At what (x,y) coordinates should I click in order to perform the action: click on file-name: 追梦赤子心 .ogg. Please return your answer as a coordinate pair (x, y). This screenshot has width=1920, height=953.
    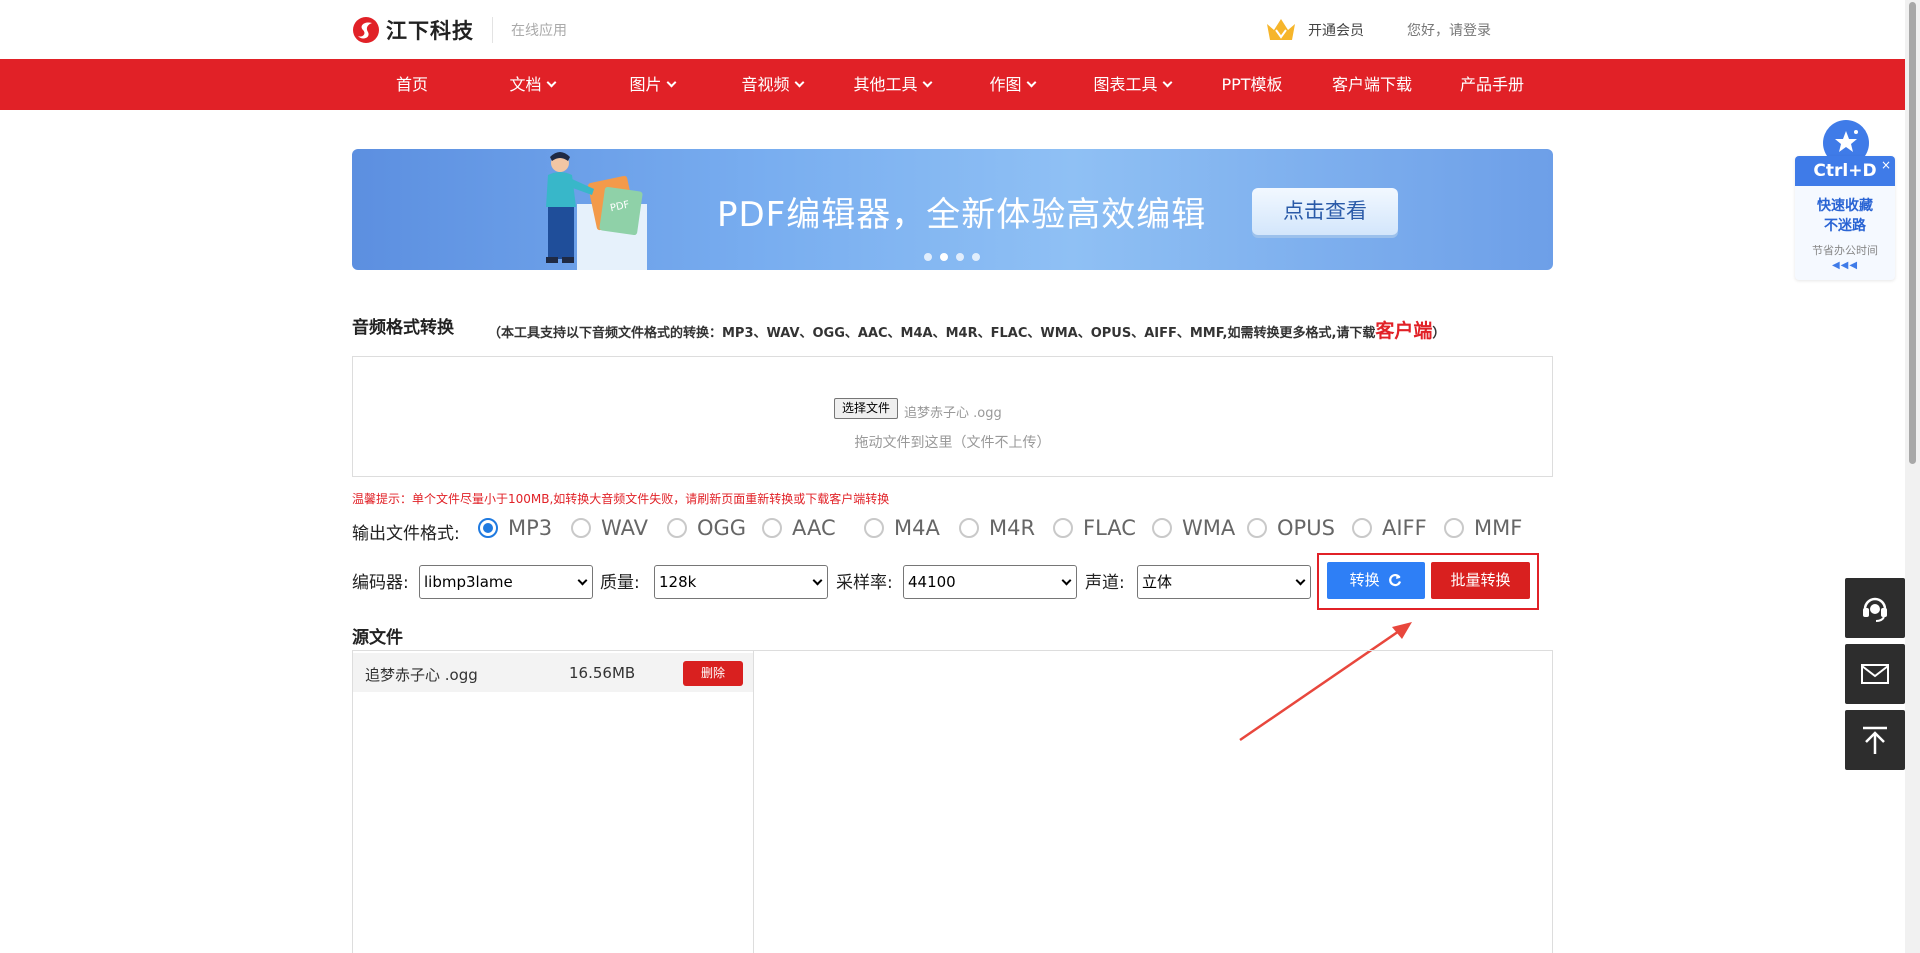
    Looking at the image, I should click on (421, 675).